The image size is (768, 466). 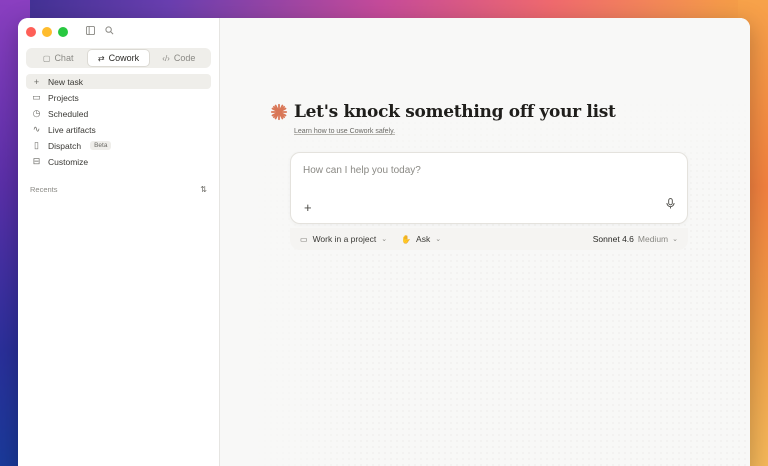 What do you see at coordinates (63, 32) in the screenshot?
I see `maximize-window-button` at bounding box center [63, 32].